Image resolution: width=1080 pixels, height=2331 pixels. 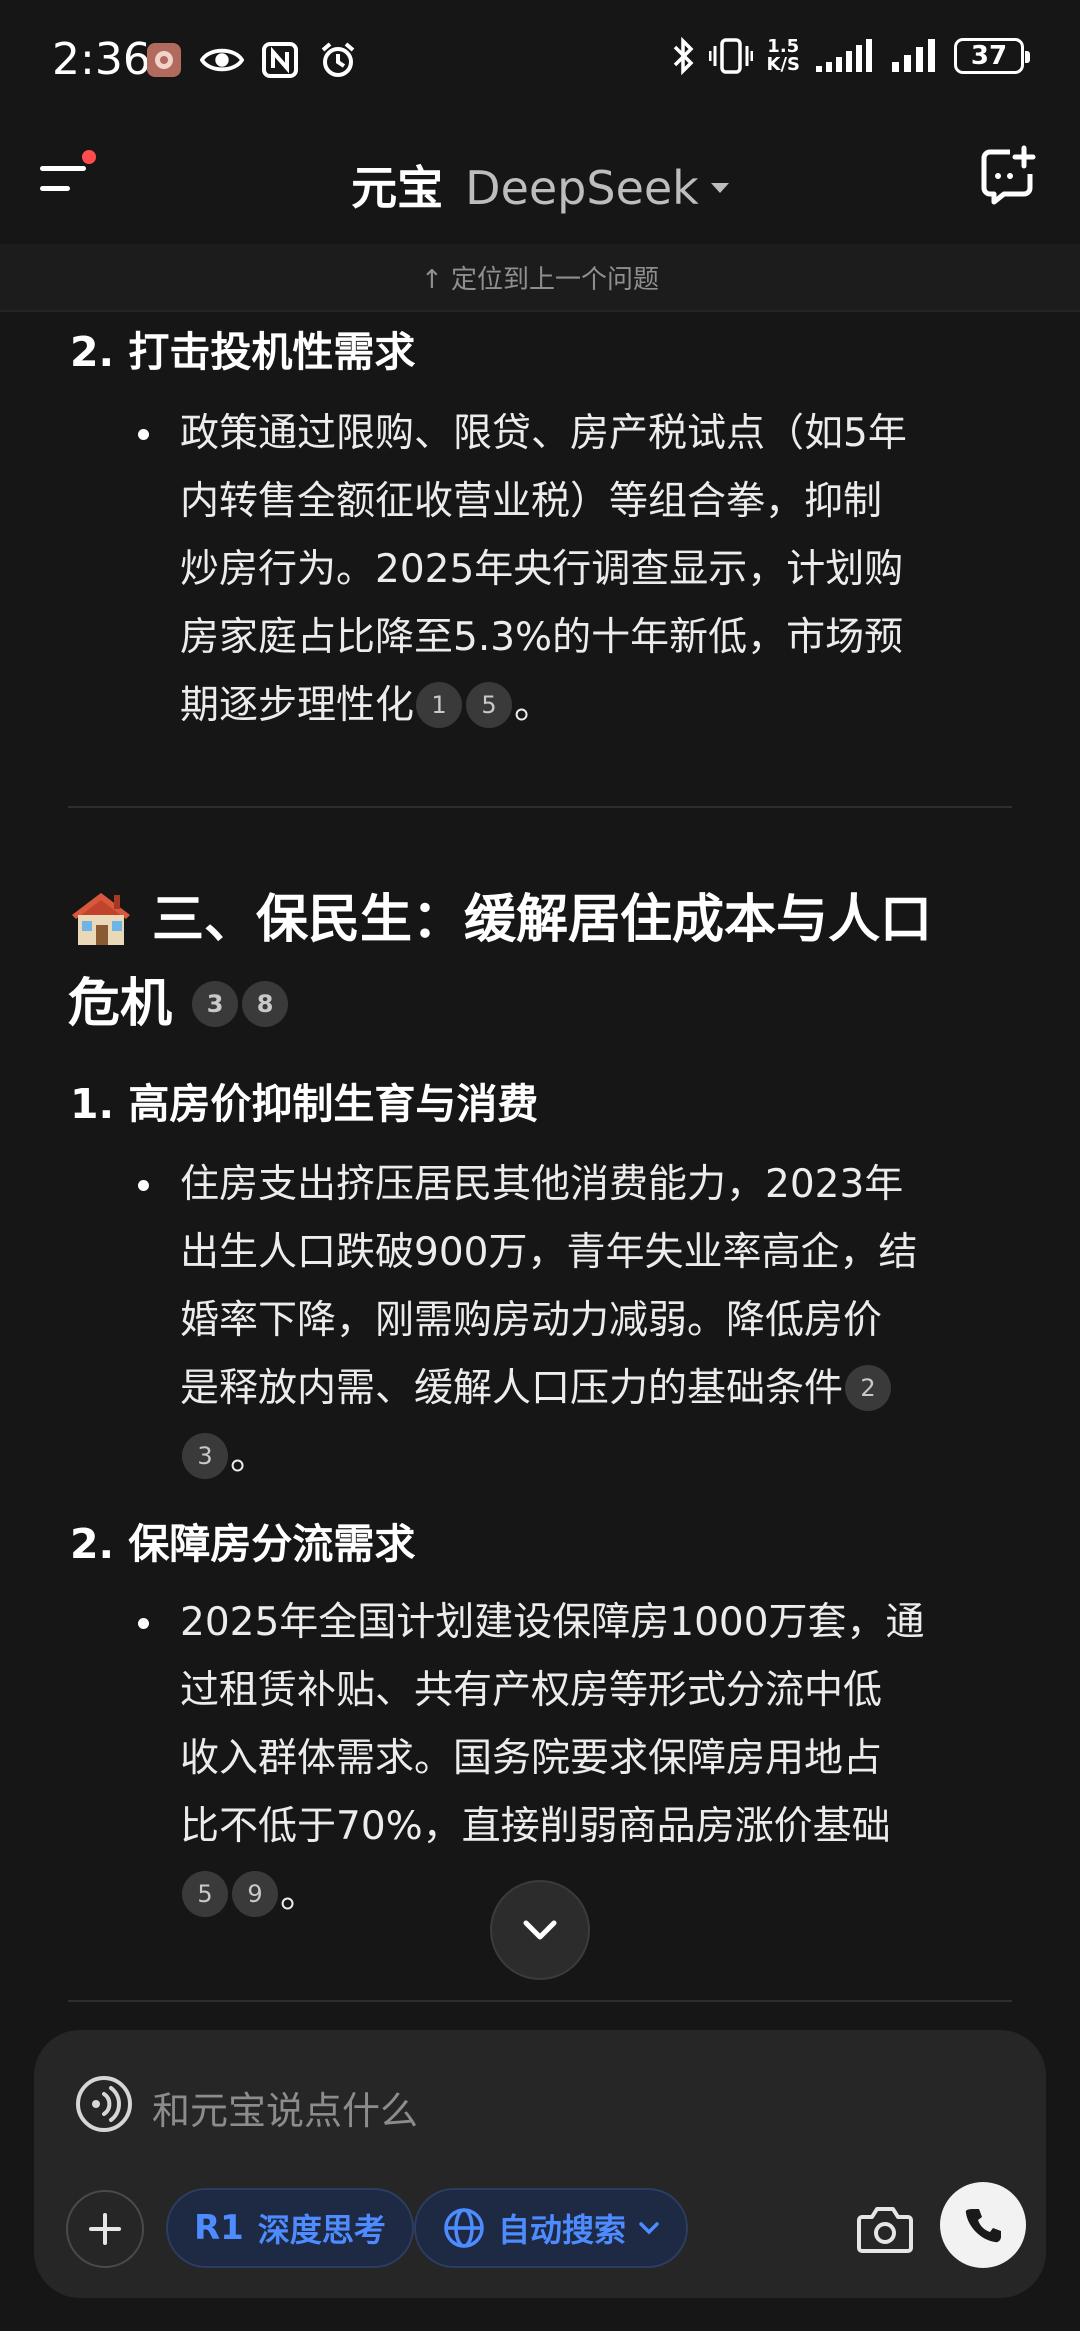 I want to click on top-app-bar: 元宝 DeepSeek, so click(x=540, y=179).